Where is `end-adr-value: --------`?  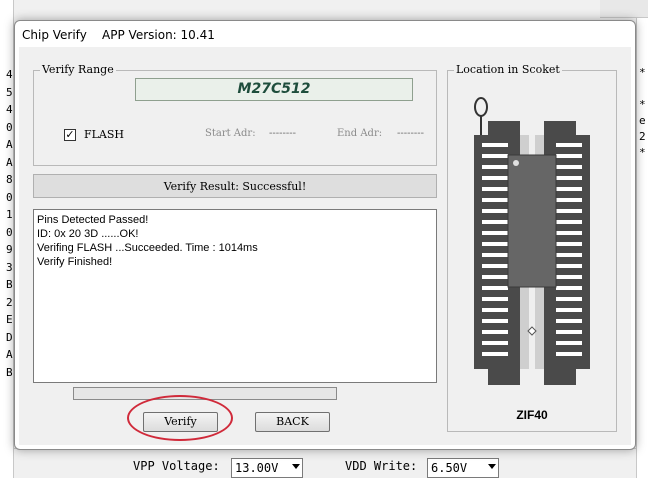
end-adr-value: -------- is located at coordinates (411, 133).